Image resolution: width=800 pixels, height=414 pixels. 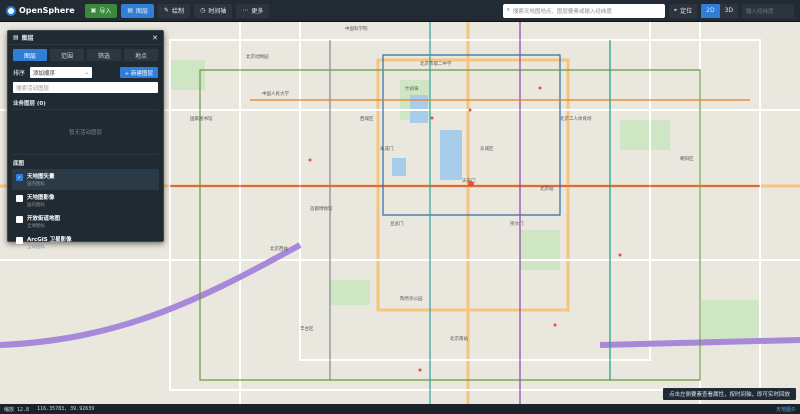 I want to click on map-label: 西城区, so click(x=367, y=118).